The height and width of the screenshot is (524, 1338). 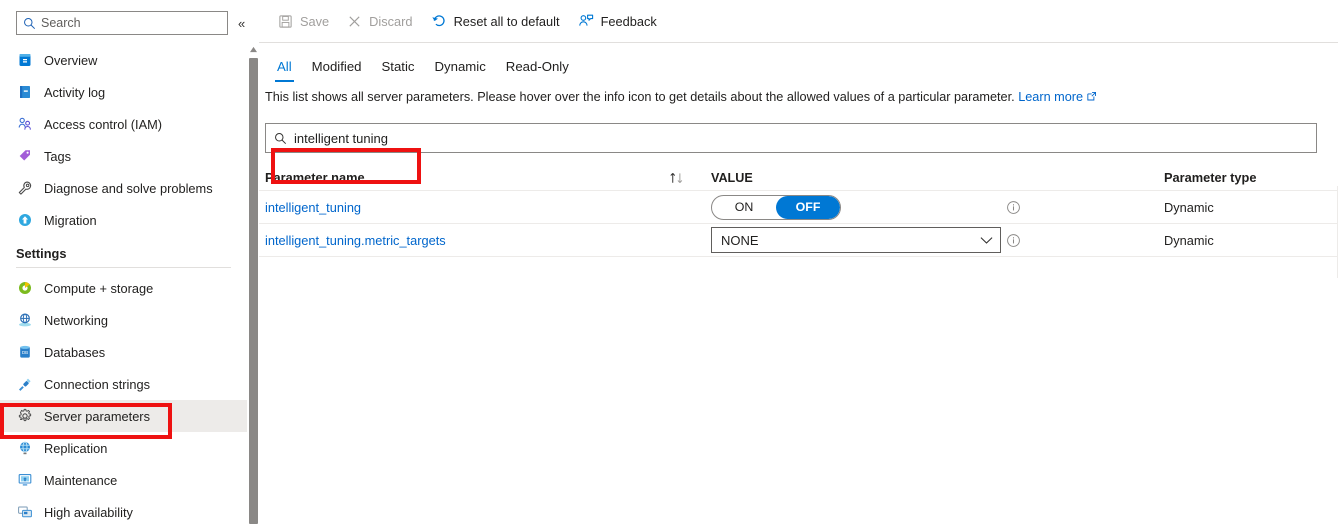 What do you see at coordinates (858, 207) in the screenshot?
I see `parameter-value-cell: ON OFF` at bounding box center [858, 207].